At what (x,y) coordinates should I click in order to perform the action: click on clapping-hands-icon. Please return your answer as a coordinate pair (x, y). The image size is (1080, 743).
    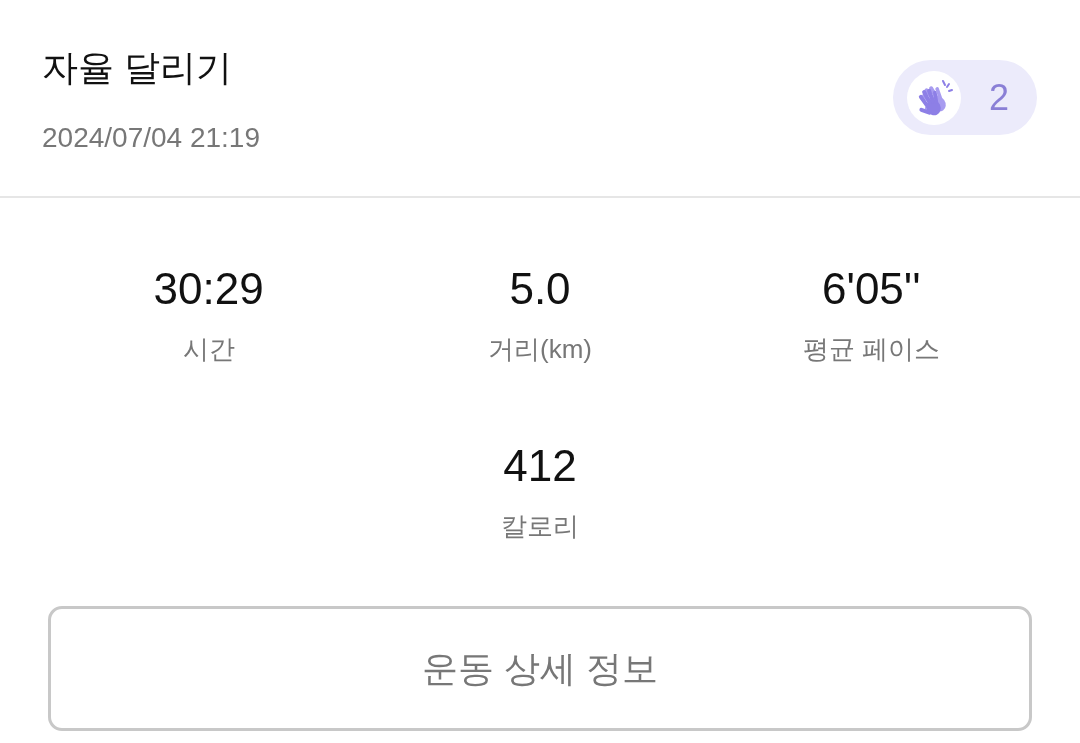
    Looking at the image, I should click on (934, 97).